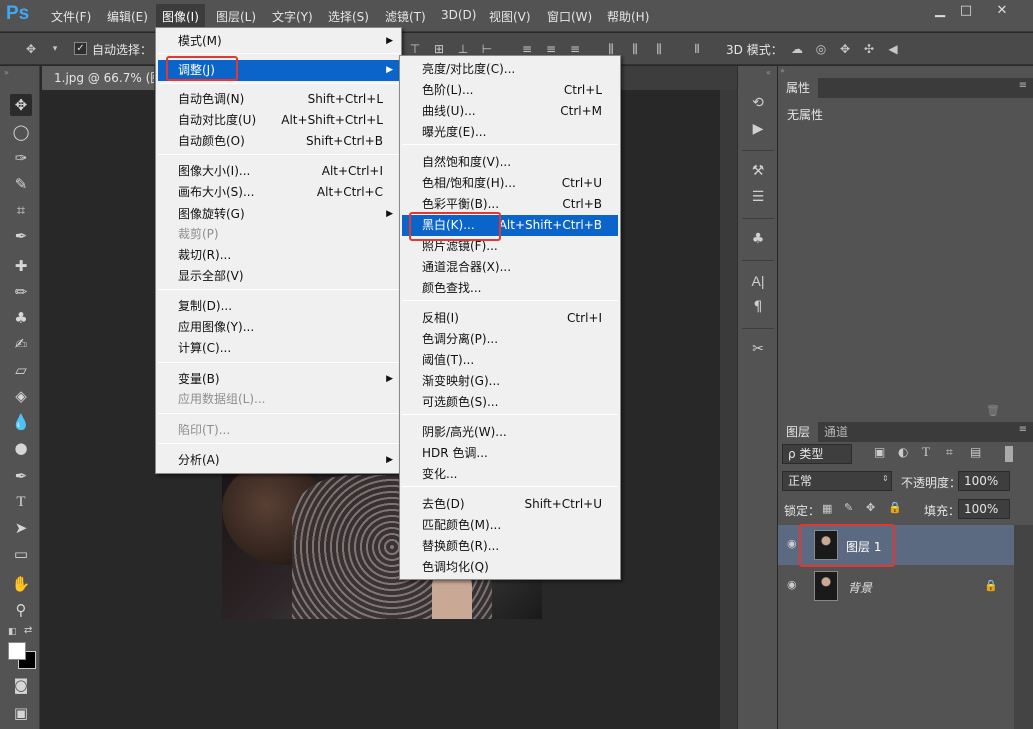 The width and height of the screenshot is (1033, 729). I want to click on blend-mode-select: 正常, so click(837, 481).